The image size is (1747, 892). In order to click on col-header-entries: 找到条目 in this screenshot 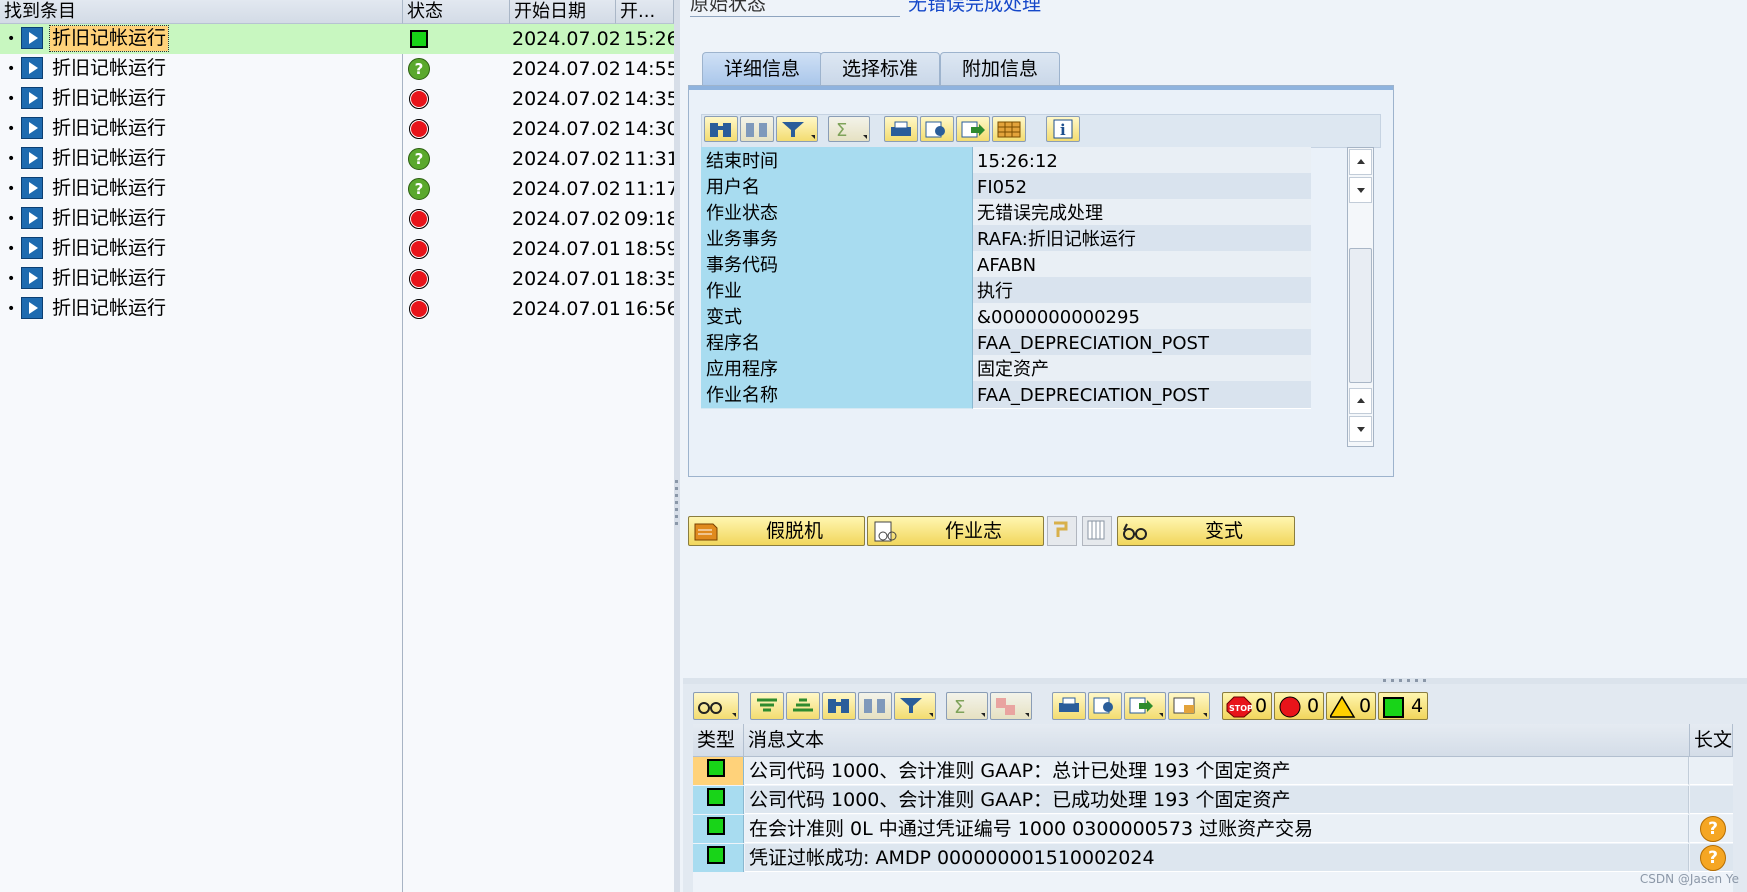, I will do `click(201, 12)`.